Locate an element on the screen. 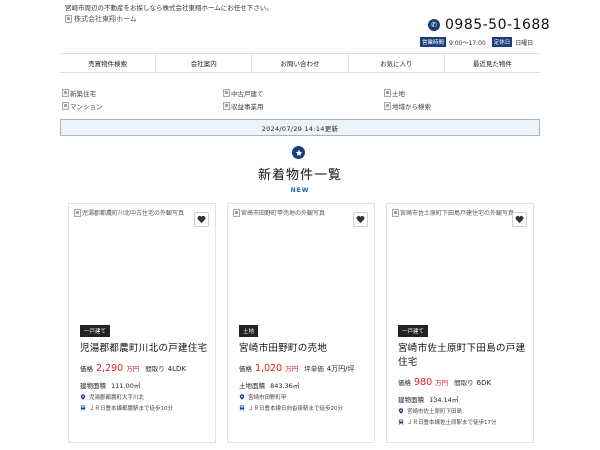 This screenshot has height=450, width=600. category-investment: 収益事業用 is located at coordinates (303, 106).